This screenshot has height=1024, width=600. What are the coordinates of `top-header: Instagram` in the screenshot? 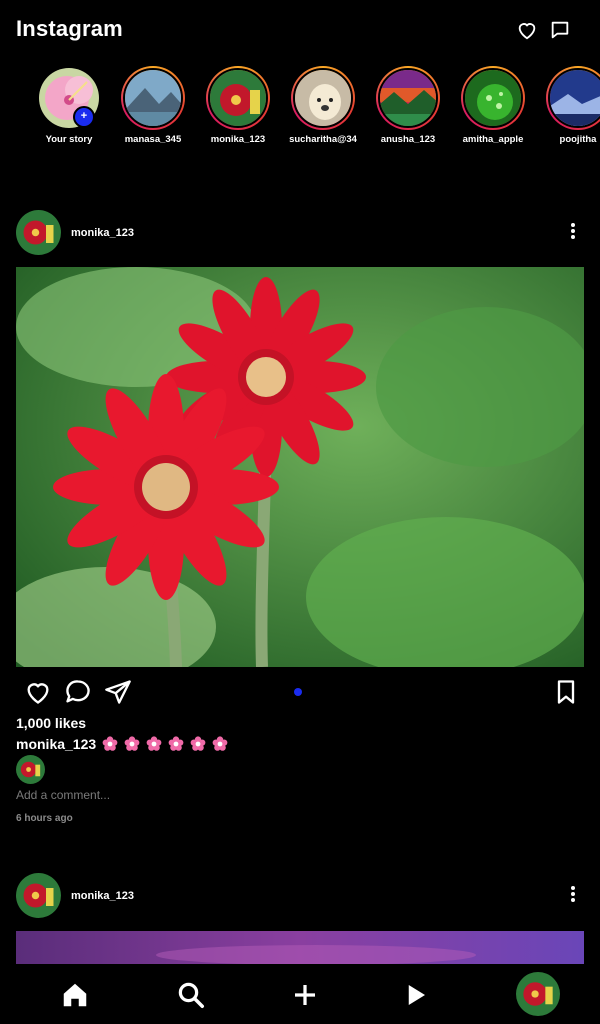 It's located at (300, 30).